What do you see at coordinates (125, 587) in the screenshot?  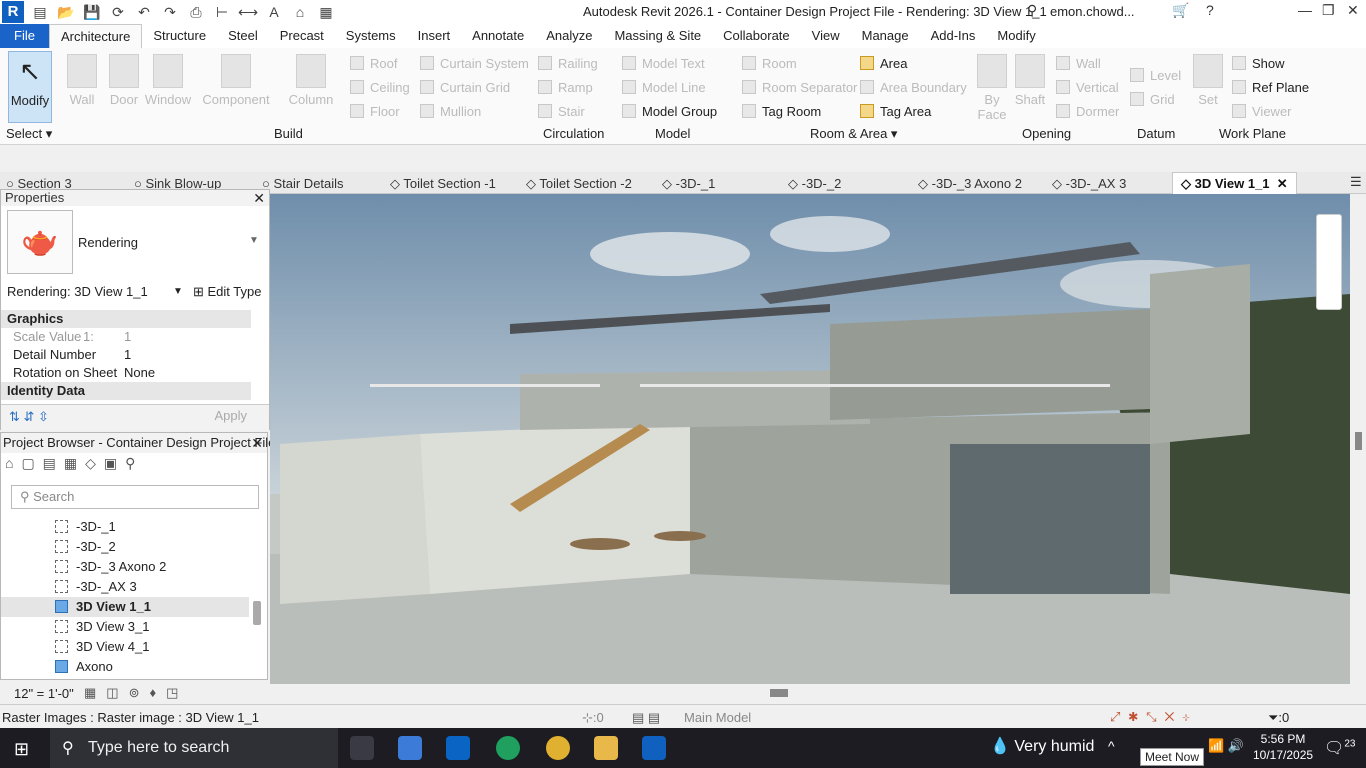 I see `browser-item: -3D-_AX 3` at bounding box center [125, 587].